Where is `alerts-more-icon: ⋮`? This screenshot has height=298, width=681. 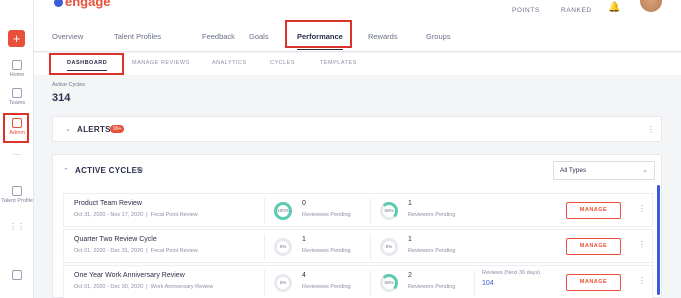
alerts-more-icon: ⋮ is located at coordinates (651, 129).